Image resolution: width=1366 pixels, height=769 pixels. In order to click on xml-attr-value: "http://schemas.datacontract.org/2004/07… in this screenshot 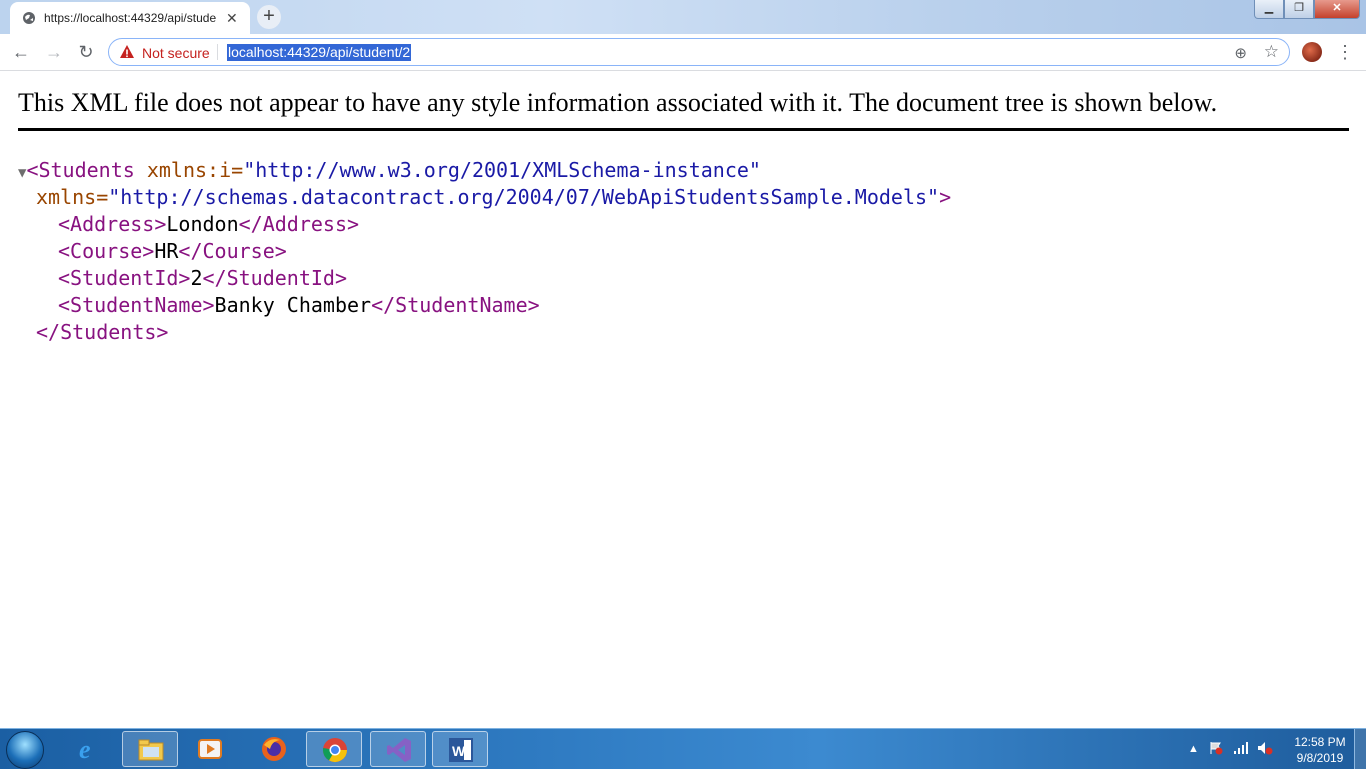, I will do `click(524, 197)`.